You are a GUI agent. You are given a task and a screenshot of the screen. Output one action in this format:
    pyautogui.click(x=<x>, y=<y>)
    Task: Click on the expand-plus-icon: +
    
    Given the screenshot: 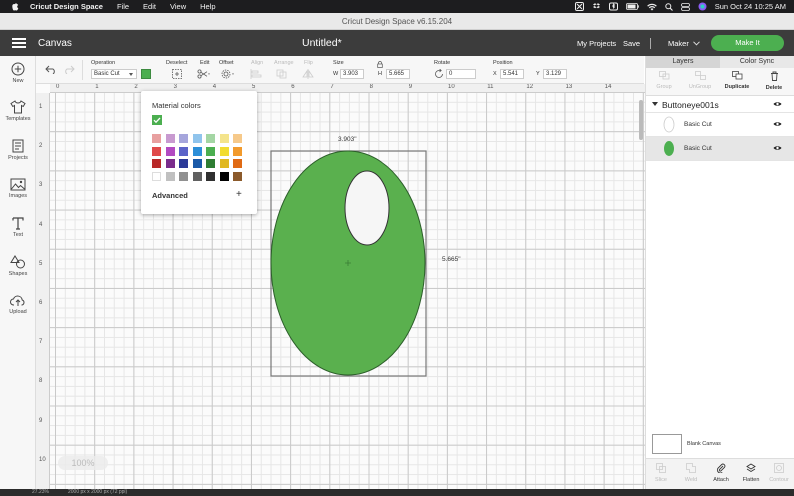 What is the action you would take?
    pyautogui.click(x=239, y=194)
    